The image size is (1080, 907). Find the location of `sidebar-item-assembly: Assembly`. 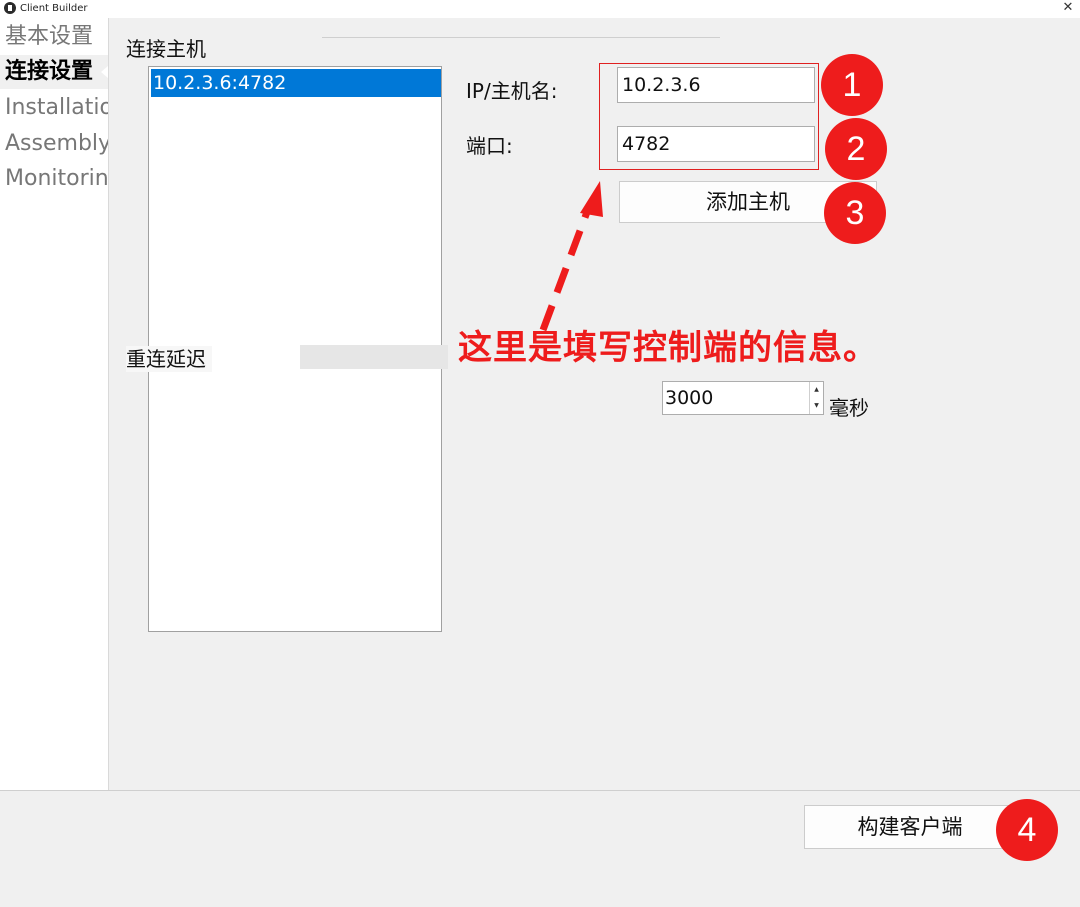

sidebar-item-assembly: Assembly is located at coordinates (54, 144).